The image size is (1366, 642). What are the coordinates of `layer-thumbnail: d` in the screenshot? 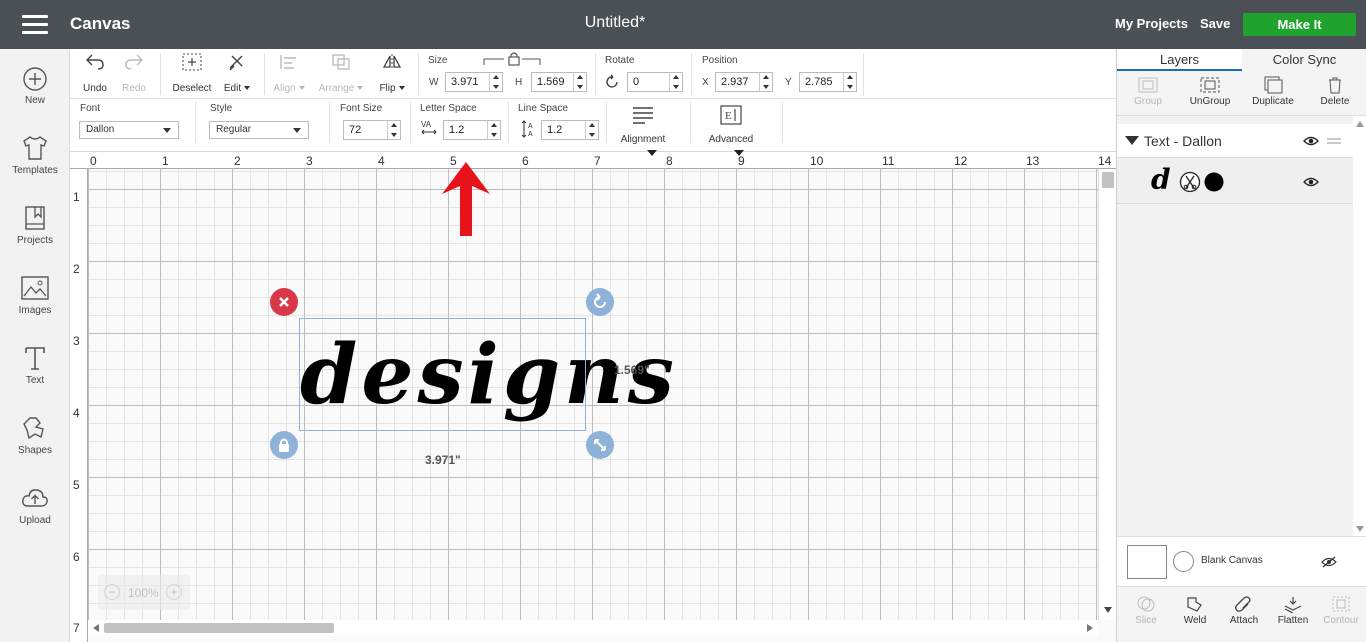 It's located at (1161, 179).